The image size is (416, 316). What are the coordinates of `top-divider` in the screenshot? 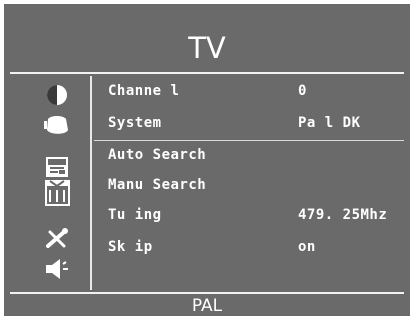 It's located at (207, 73).